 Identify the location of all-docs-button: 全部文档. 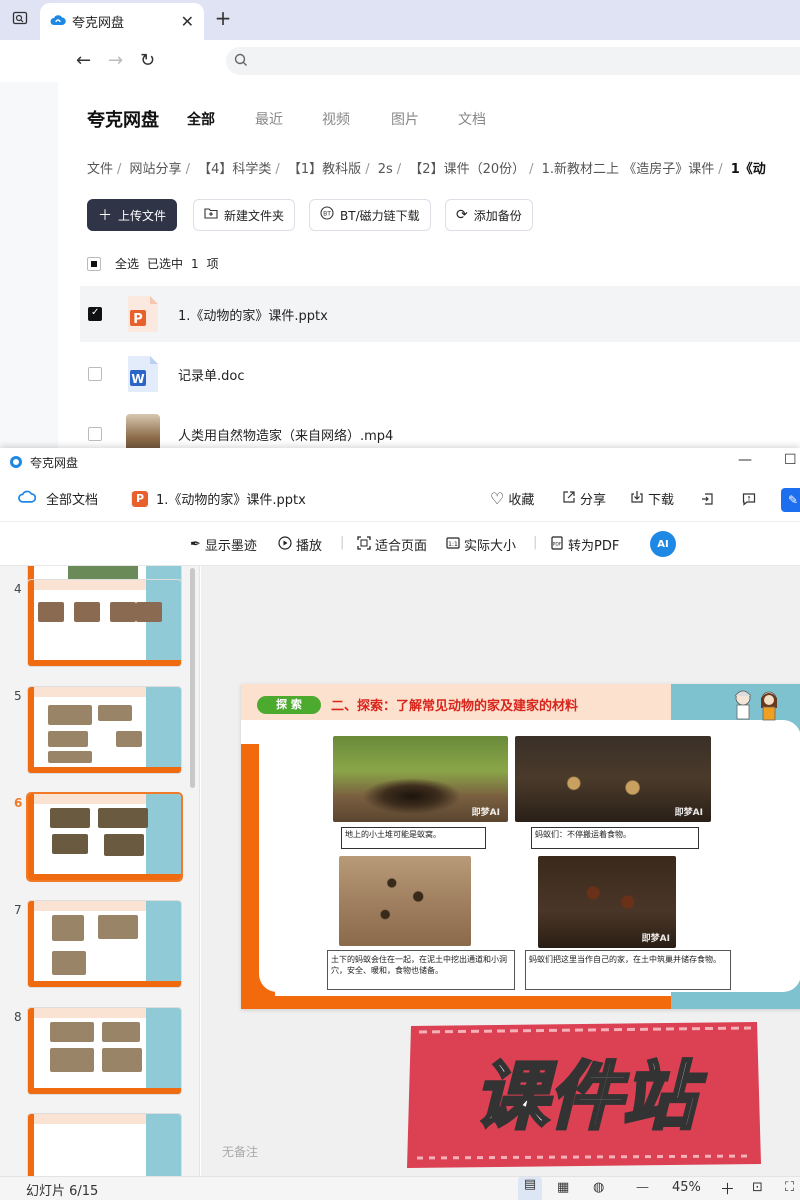
(58, 498).